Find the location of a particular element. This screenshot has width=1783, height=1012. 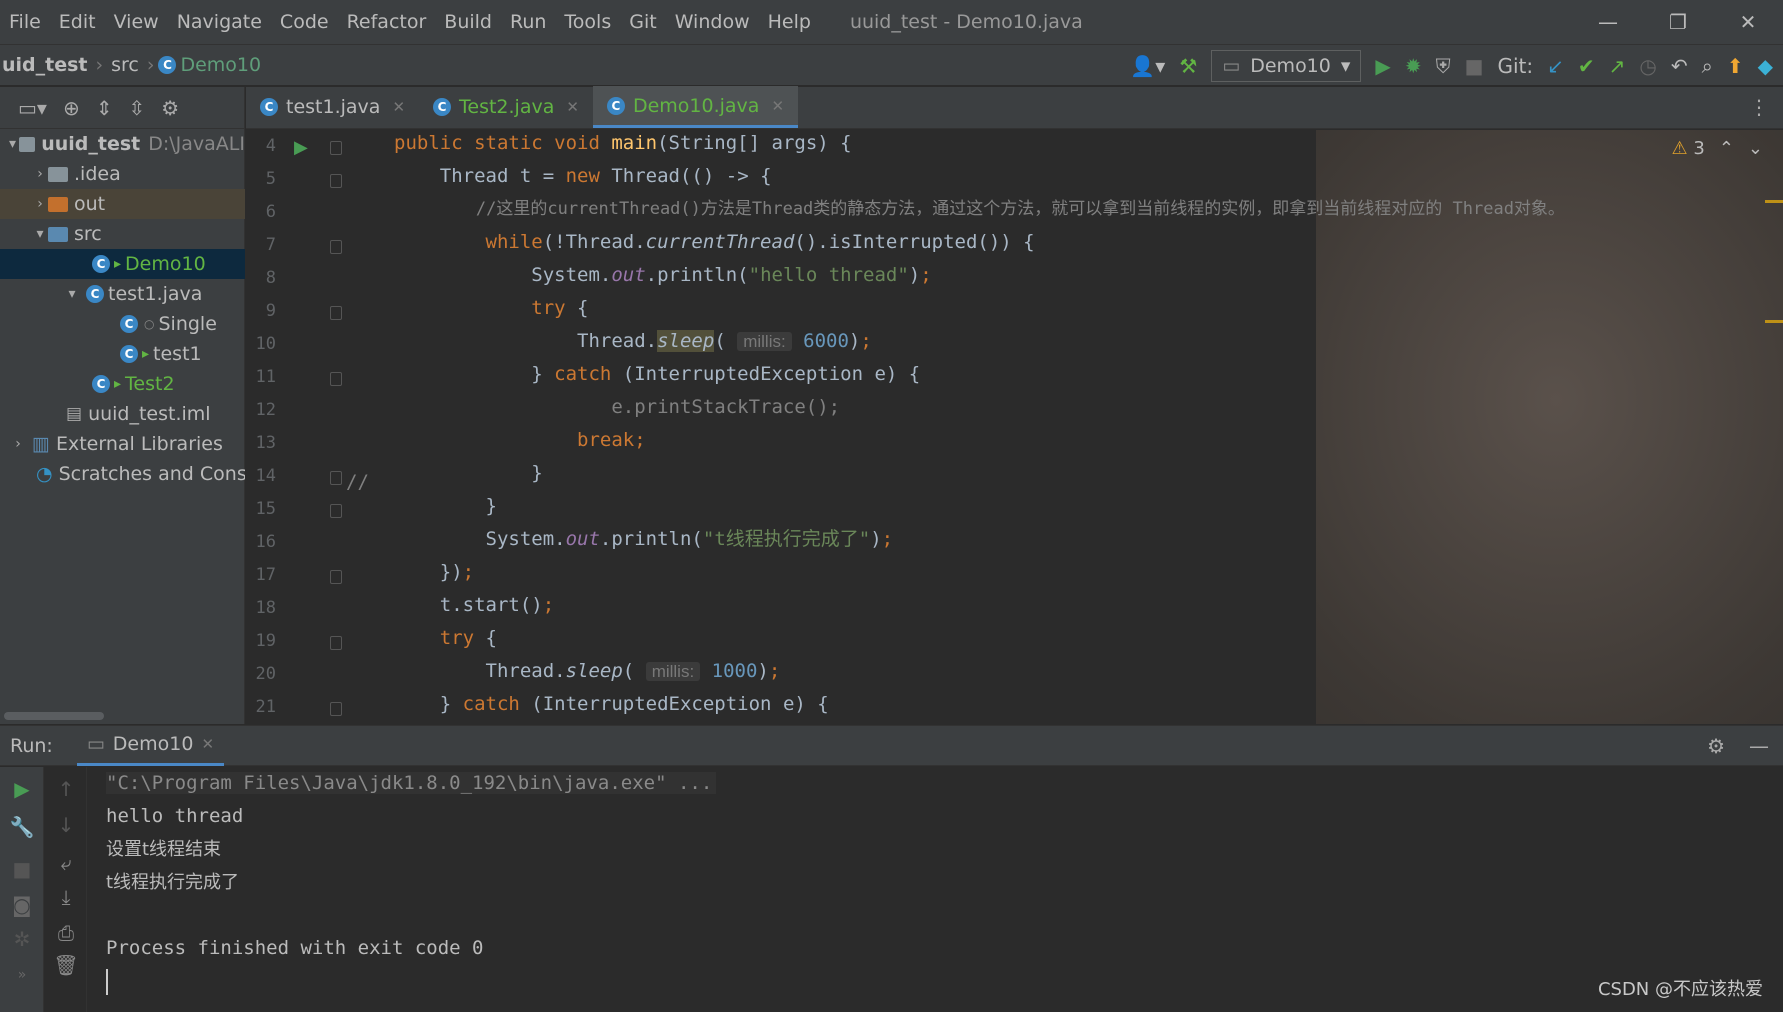

menu-edit: Edit is located at coordinates (77, 22).